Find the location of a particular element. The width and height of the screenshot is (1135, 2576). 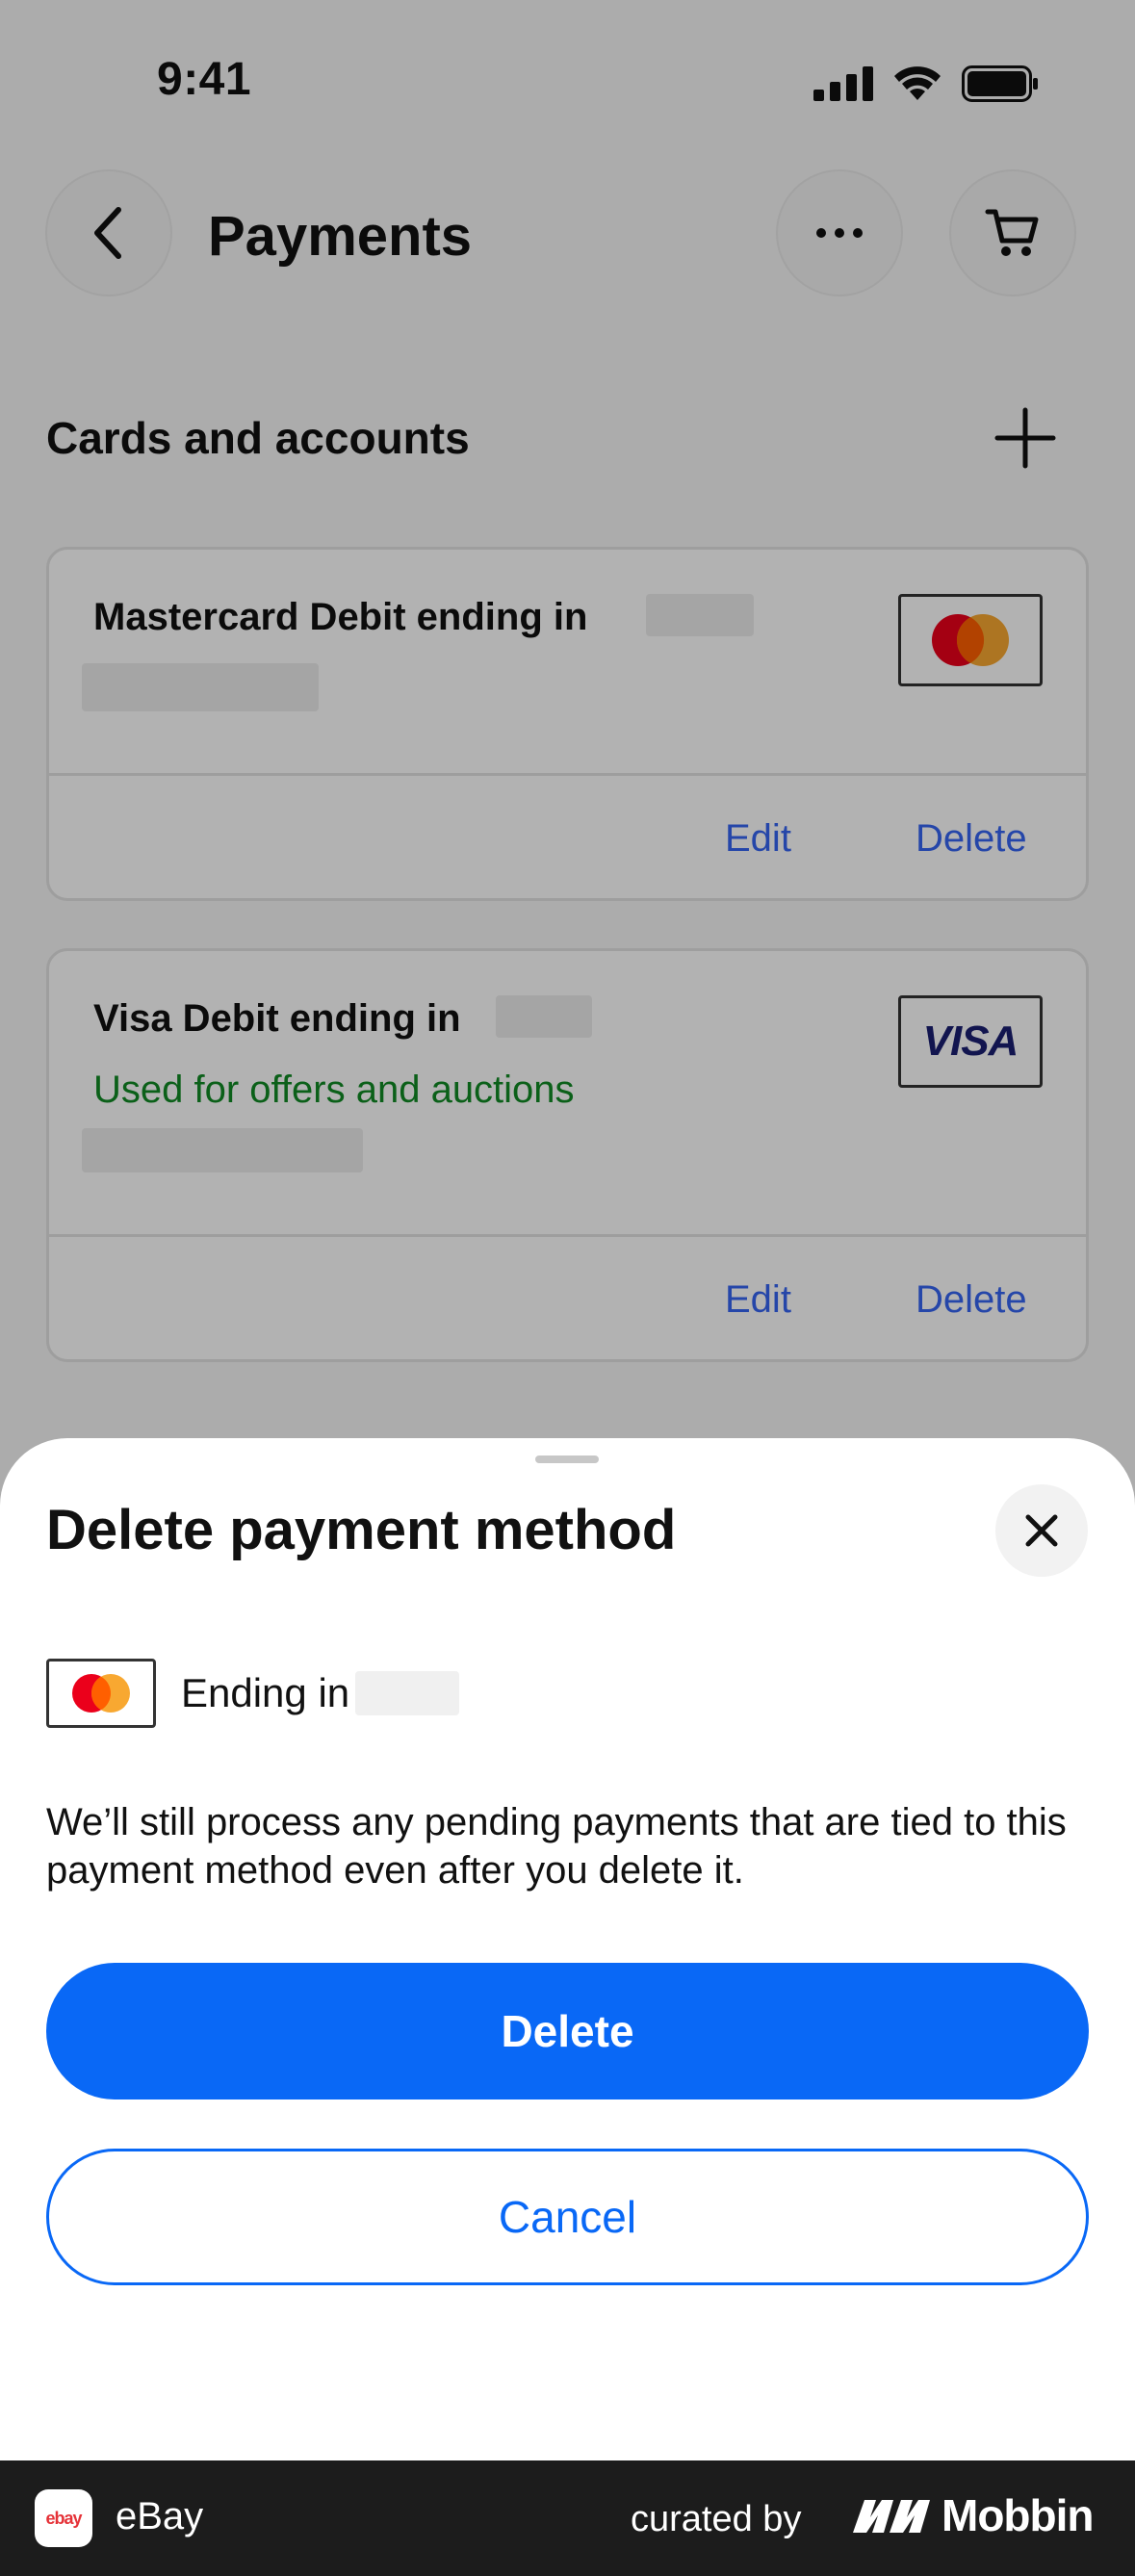

mastercard-logo is located at coordinates (101, 1694).